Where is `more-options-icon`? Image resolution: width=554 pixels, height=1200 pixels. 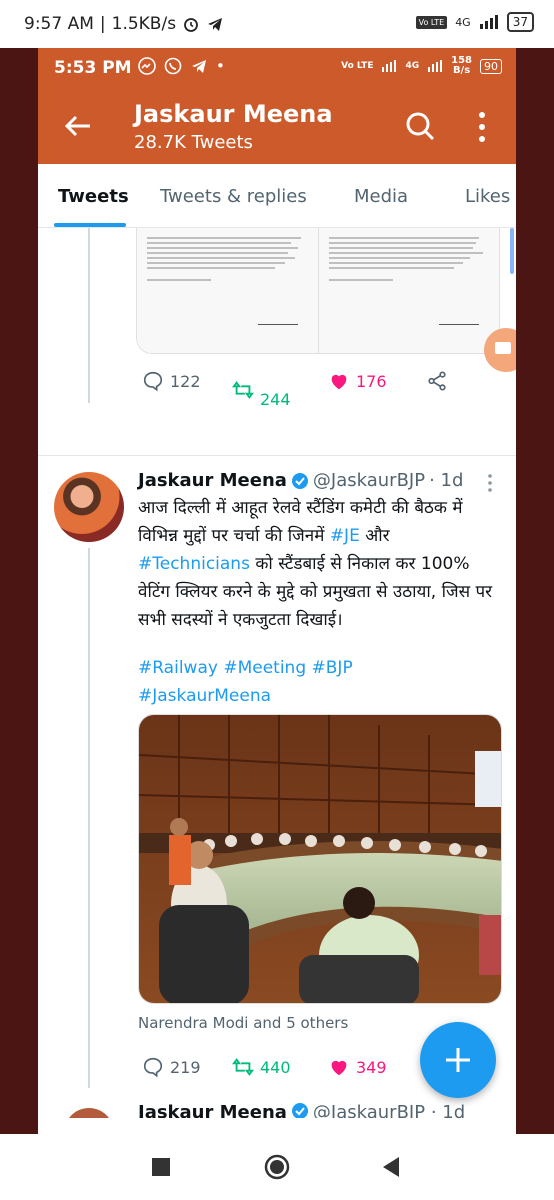 more-options-icon is located at coordinates (482, 127).